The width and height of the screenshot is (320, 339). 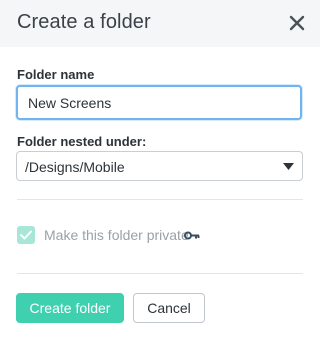 What do you see at coordinates (169, 308) in the screenshot?
I see `cancel-button: Cancel` at bounding box center [169, 308].